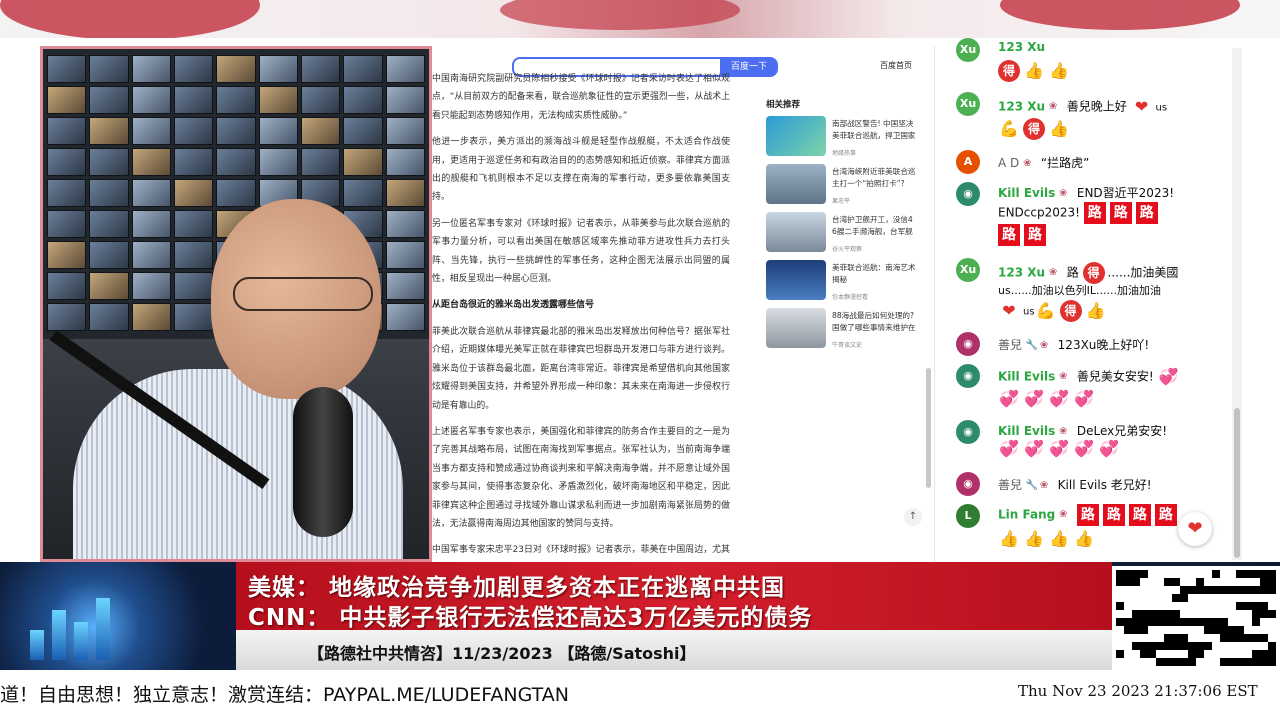 This screenshot has height=720, width=1280. I want to click on chat-emoji-row: 路路, so click(1024, 235).